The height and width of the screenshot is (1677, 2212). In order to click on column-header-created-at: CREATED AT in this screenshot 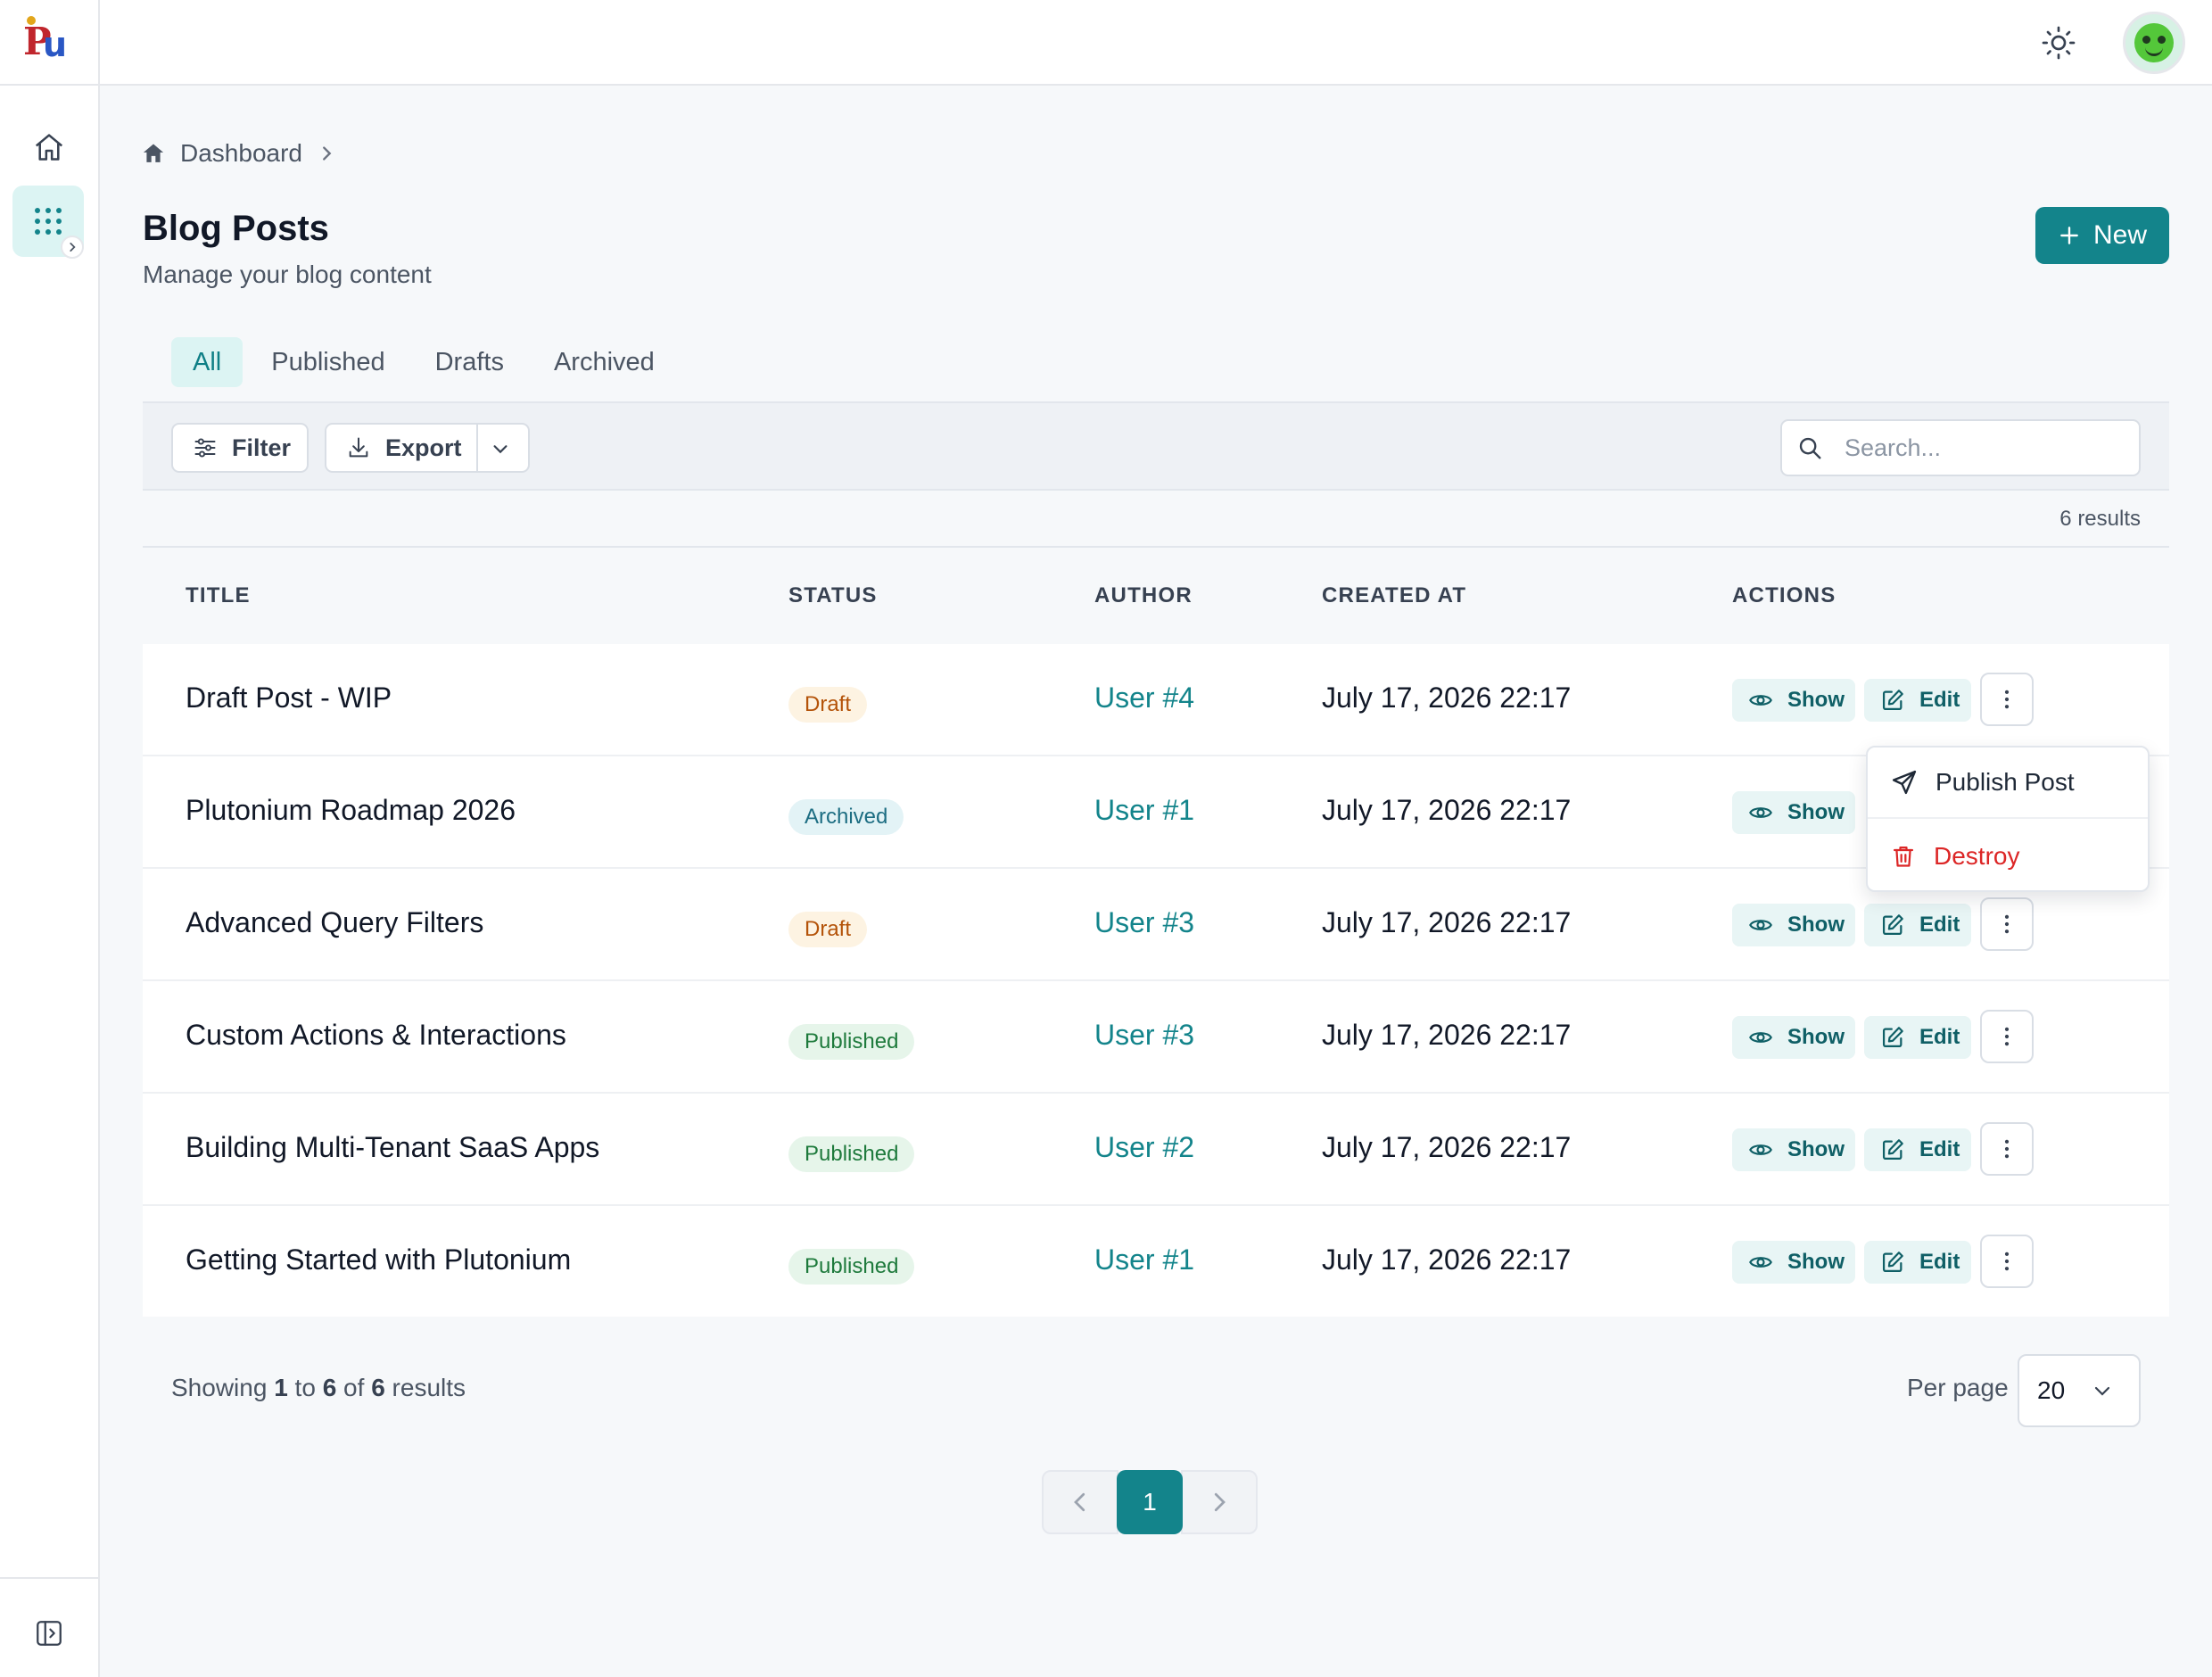, I will do `click(1394, 595)`.